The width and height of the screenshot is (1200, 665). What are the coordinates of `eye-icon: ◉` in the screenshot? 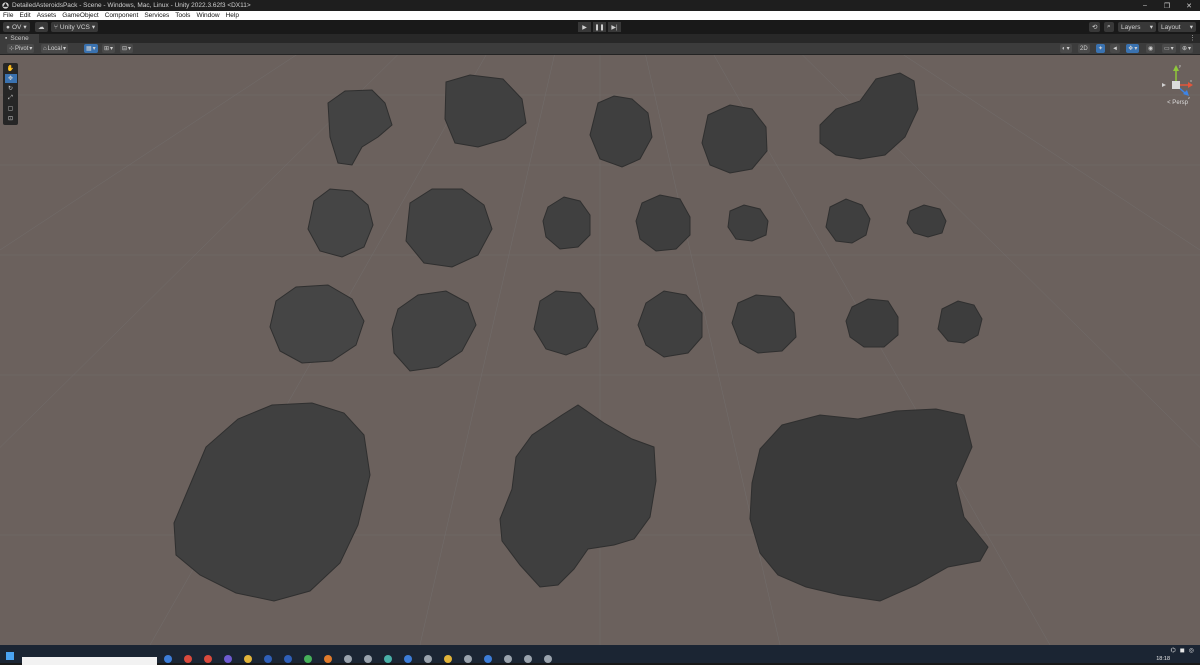 It's located at (1151, 49).